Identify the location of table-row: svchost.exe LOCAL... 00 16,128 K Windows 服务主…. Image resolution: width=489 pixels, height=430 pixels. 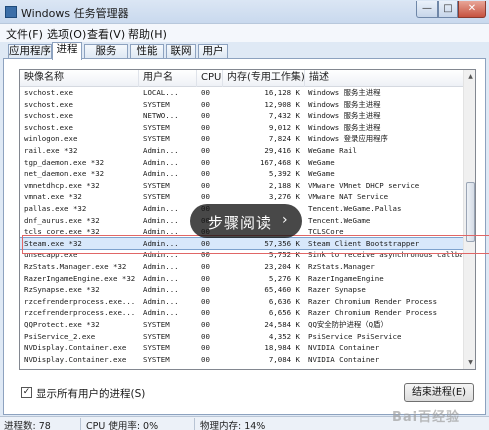
(241, 92).